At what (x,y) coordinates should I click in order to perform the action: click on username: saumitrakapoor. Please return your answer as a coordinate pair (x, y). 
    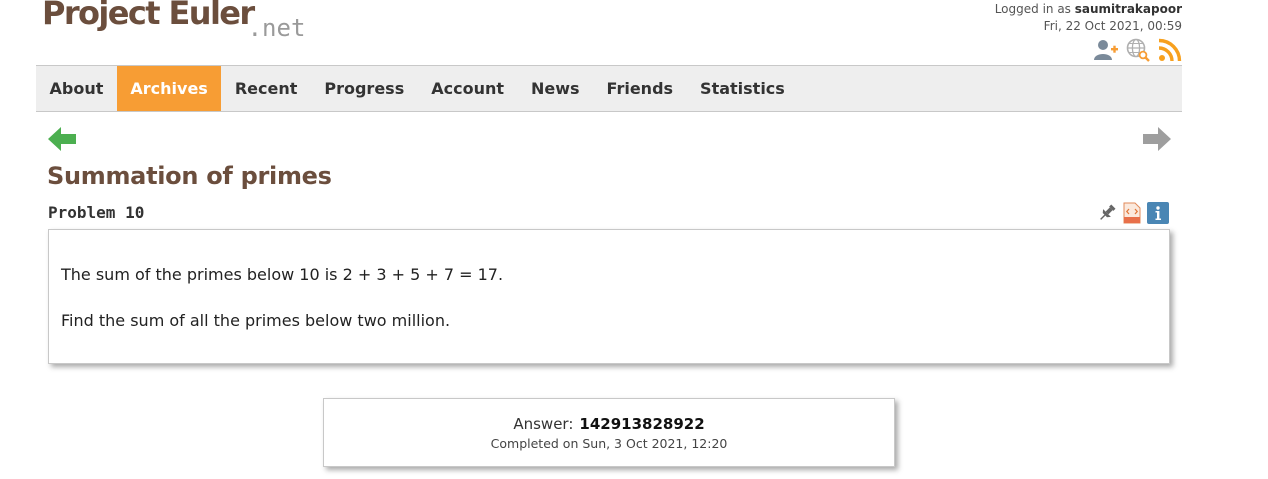
    Looking at the image, I should click on (1128, 9).